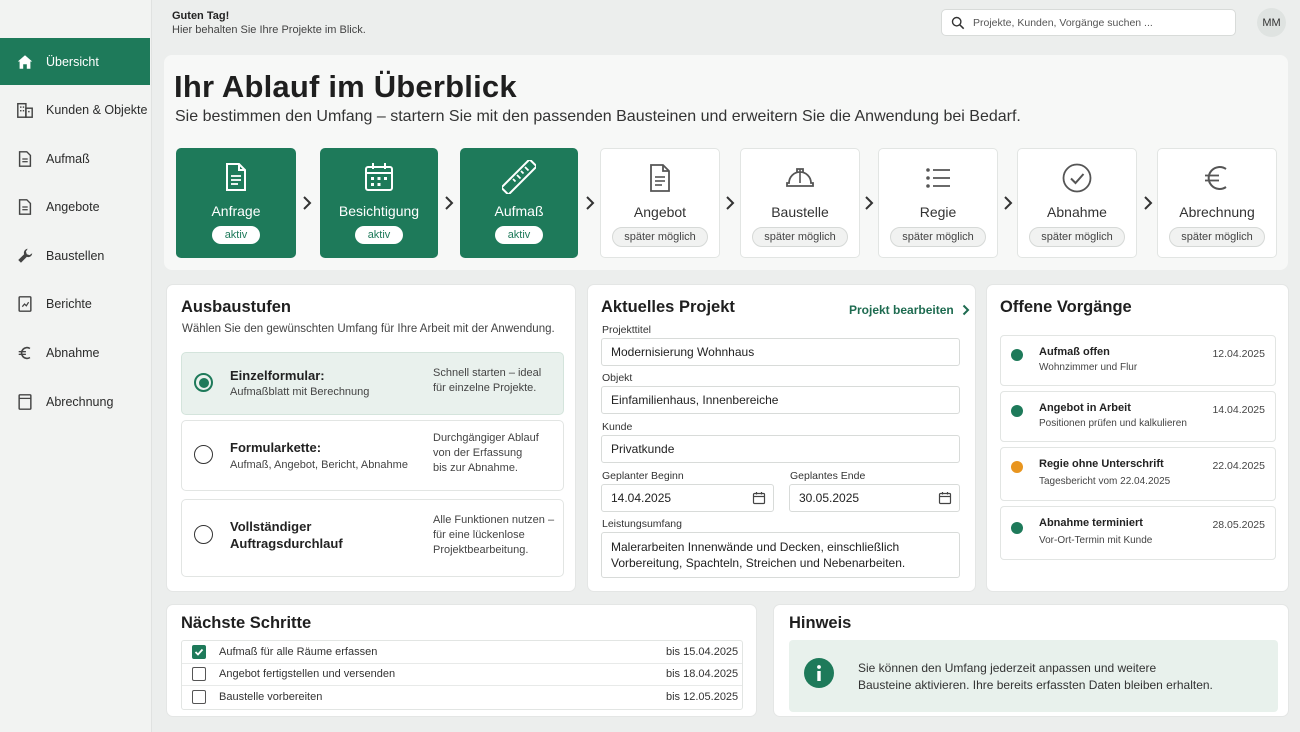 The height and width of the screenshot is (732, 1300). Describe the element at coordinates (641, 498) in the screenshot. I see `date-value: 14.04.2025` at that location.